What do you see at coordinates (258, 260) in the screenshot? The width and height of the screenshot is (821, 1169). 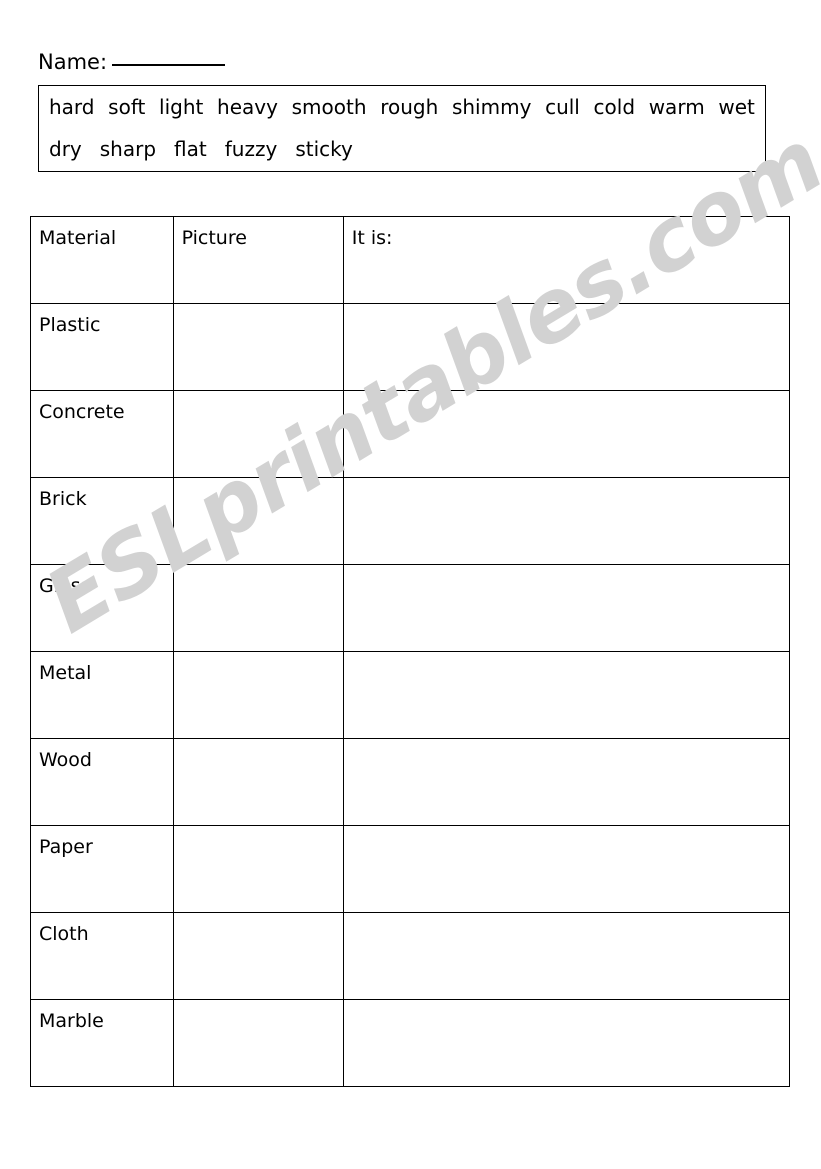 I see `header-cell-picture: Picture` at bounding box center [258, 260].